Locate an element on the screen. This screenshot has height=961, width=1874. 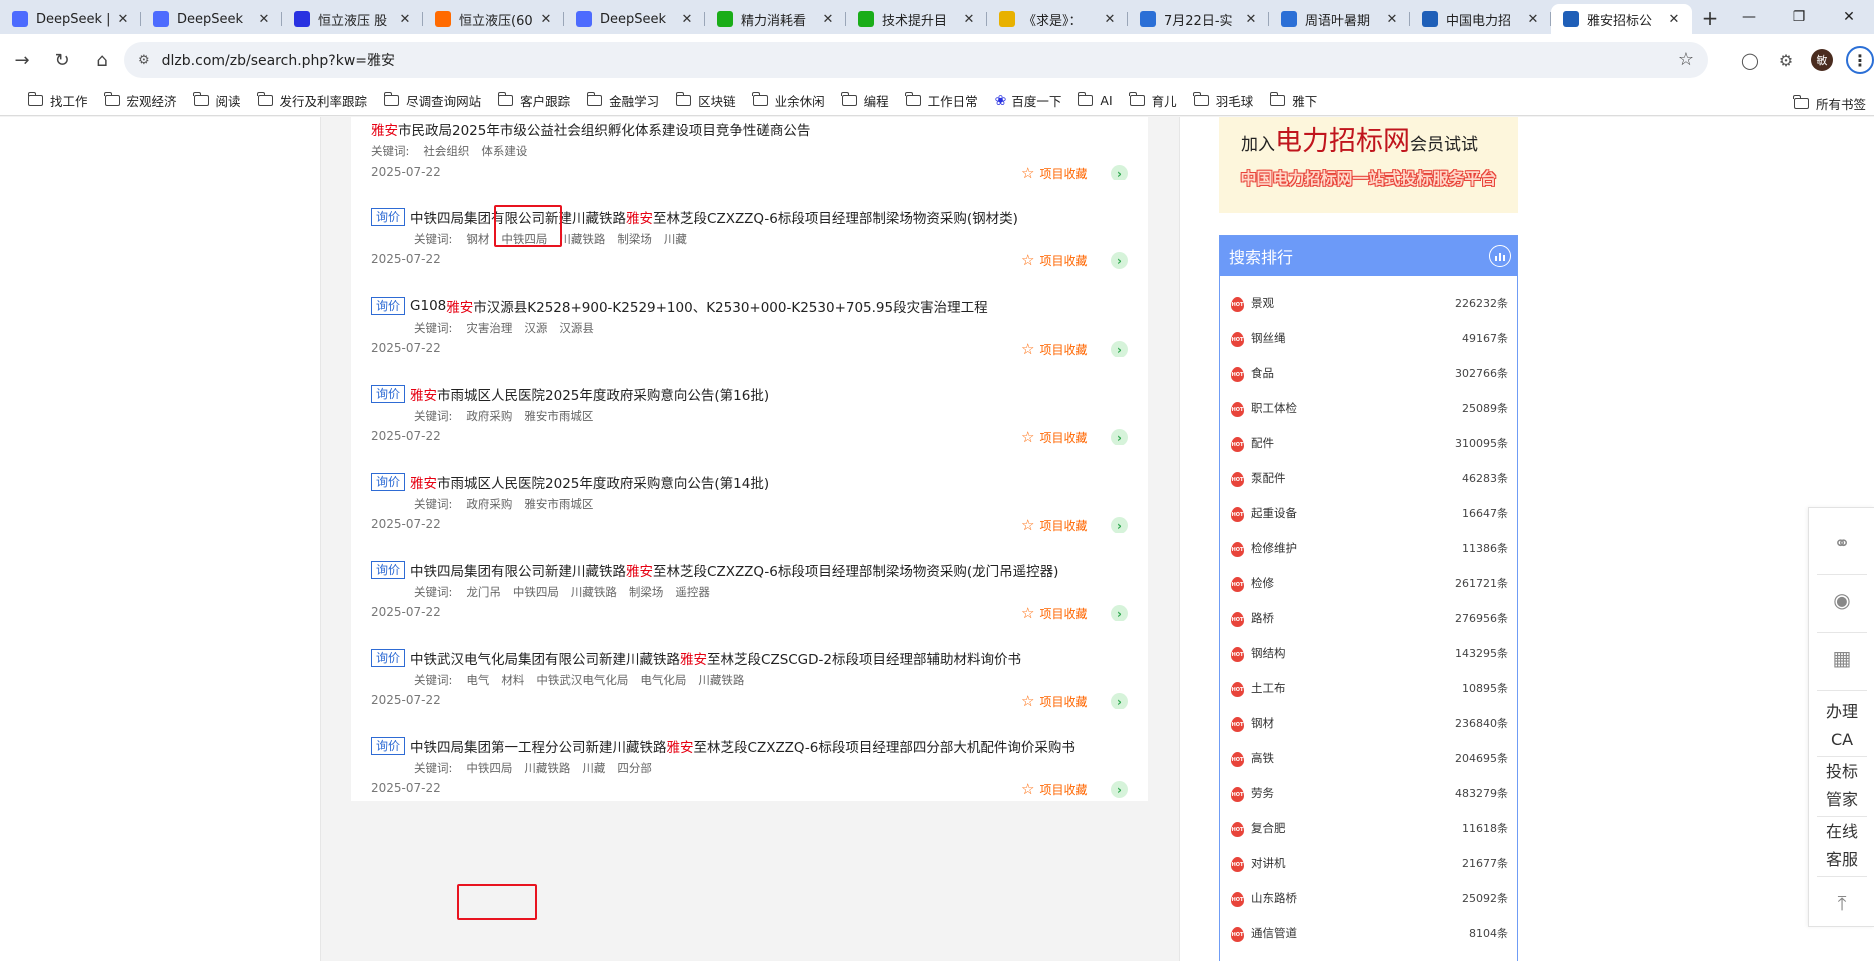
tab-0: DeepSeek | ✕ is located at coordinates (70, 19).